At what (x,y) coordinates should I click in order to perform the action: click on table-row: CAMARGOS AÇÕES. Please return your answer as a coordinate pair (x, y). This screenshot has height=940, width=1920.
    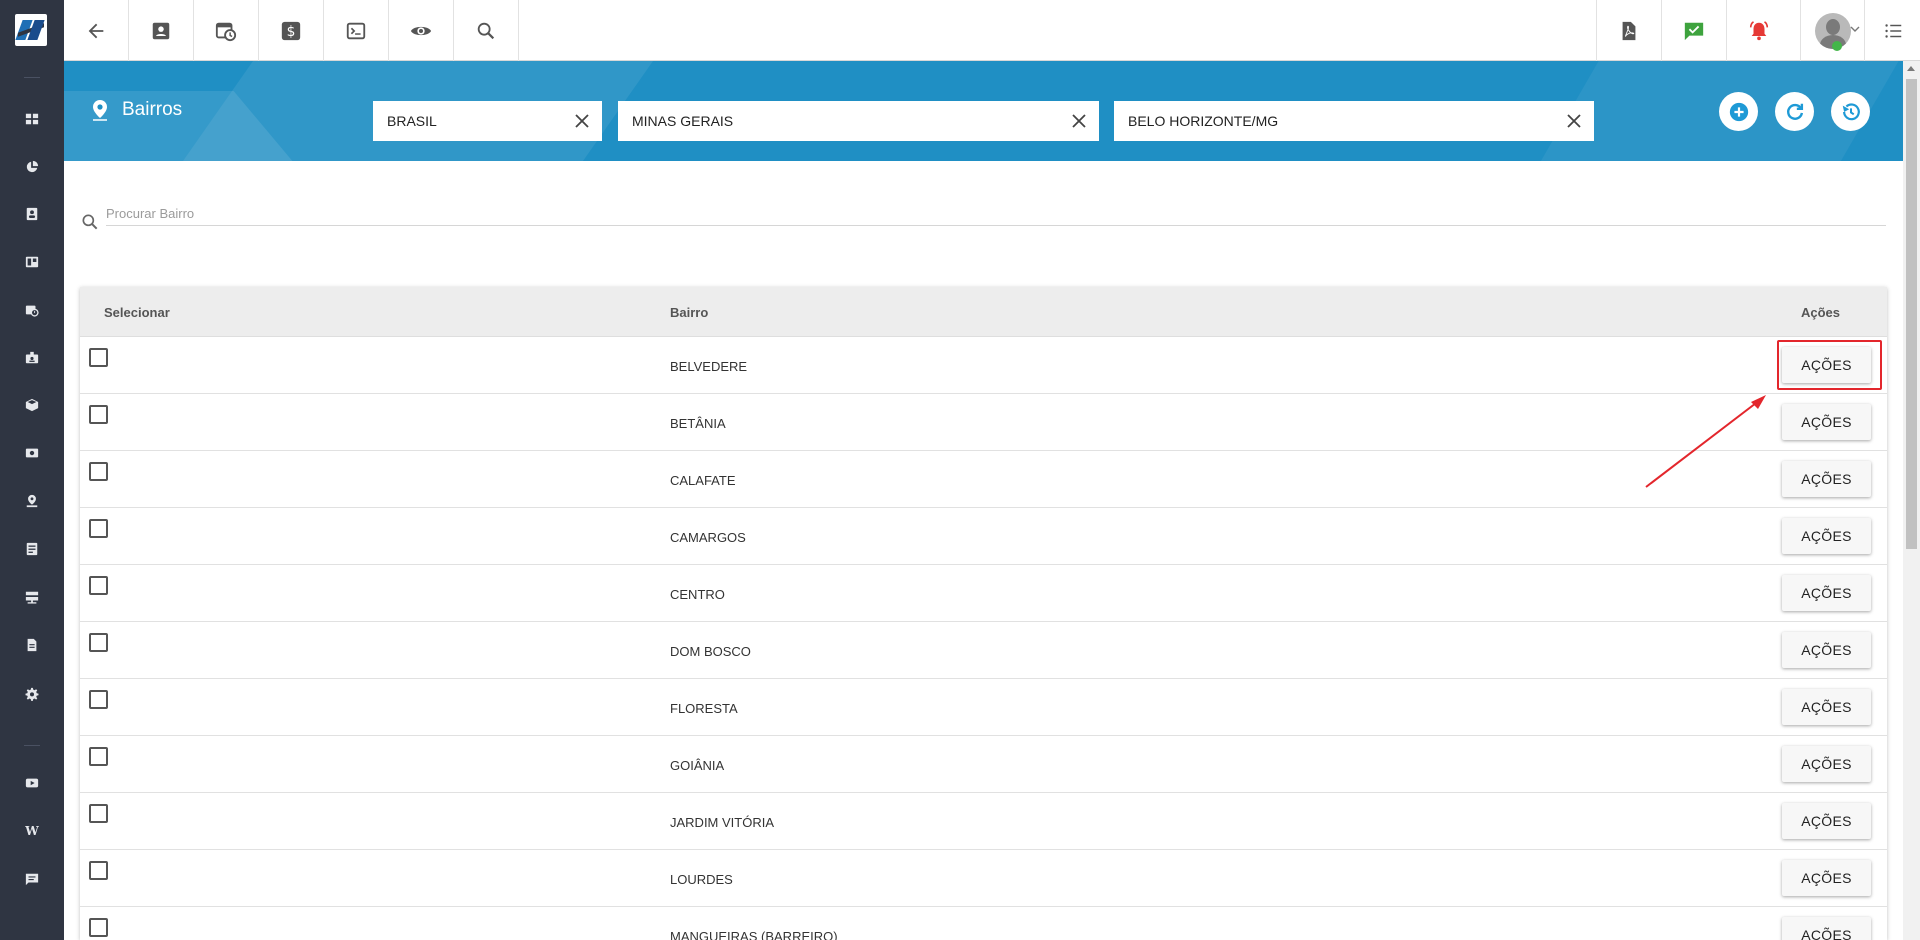
    Looking at the image, I should click on (983, 536).